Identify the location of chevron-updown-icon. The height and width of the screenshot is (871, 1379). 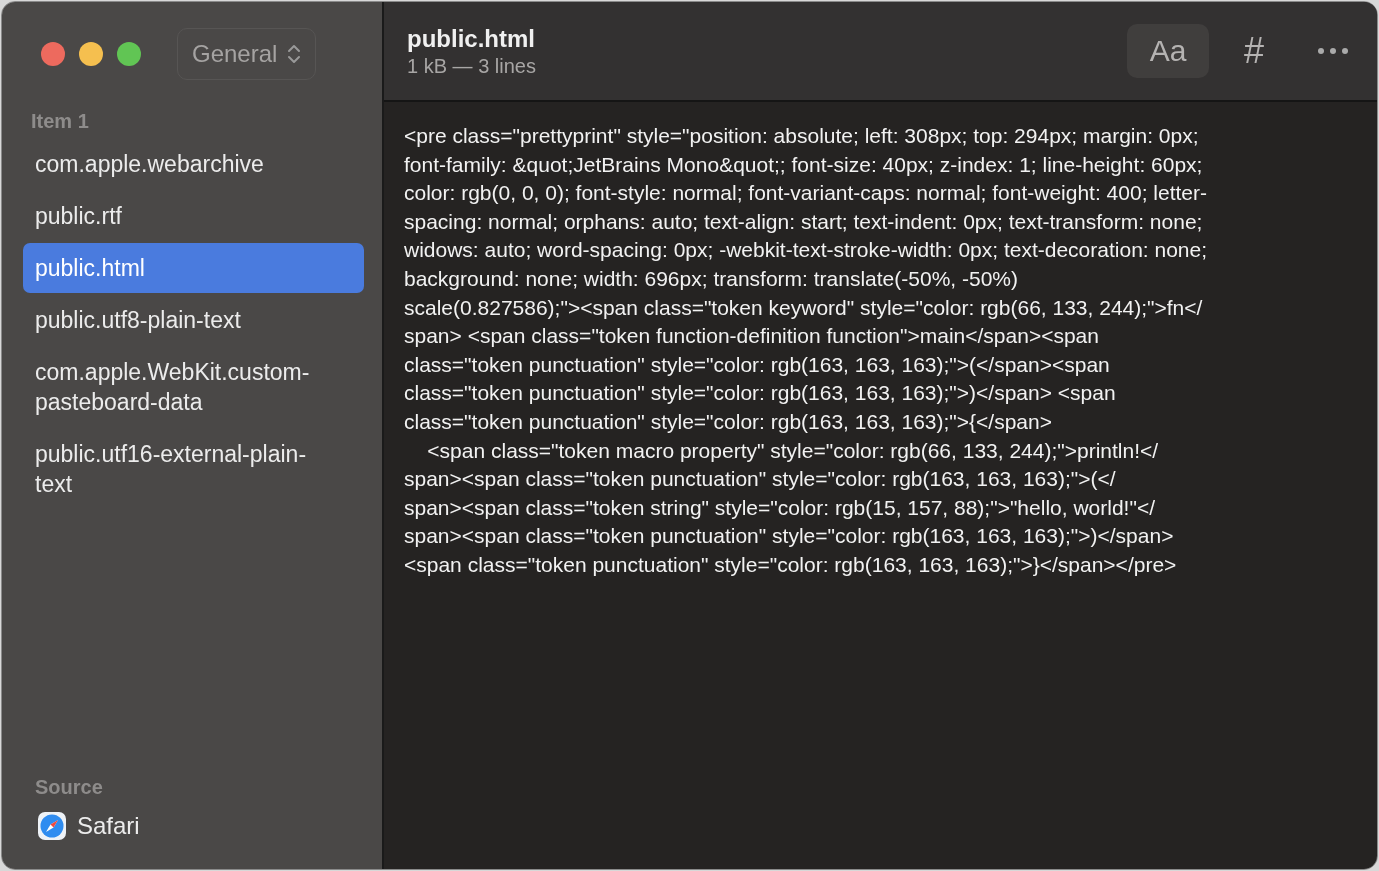
(294, 54).